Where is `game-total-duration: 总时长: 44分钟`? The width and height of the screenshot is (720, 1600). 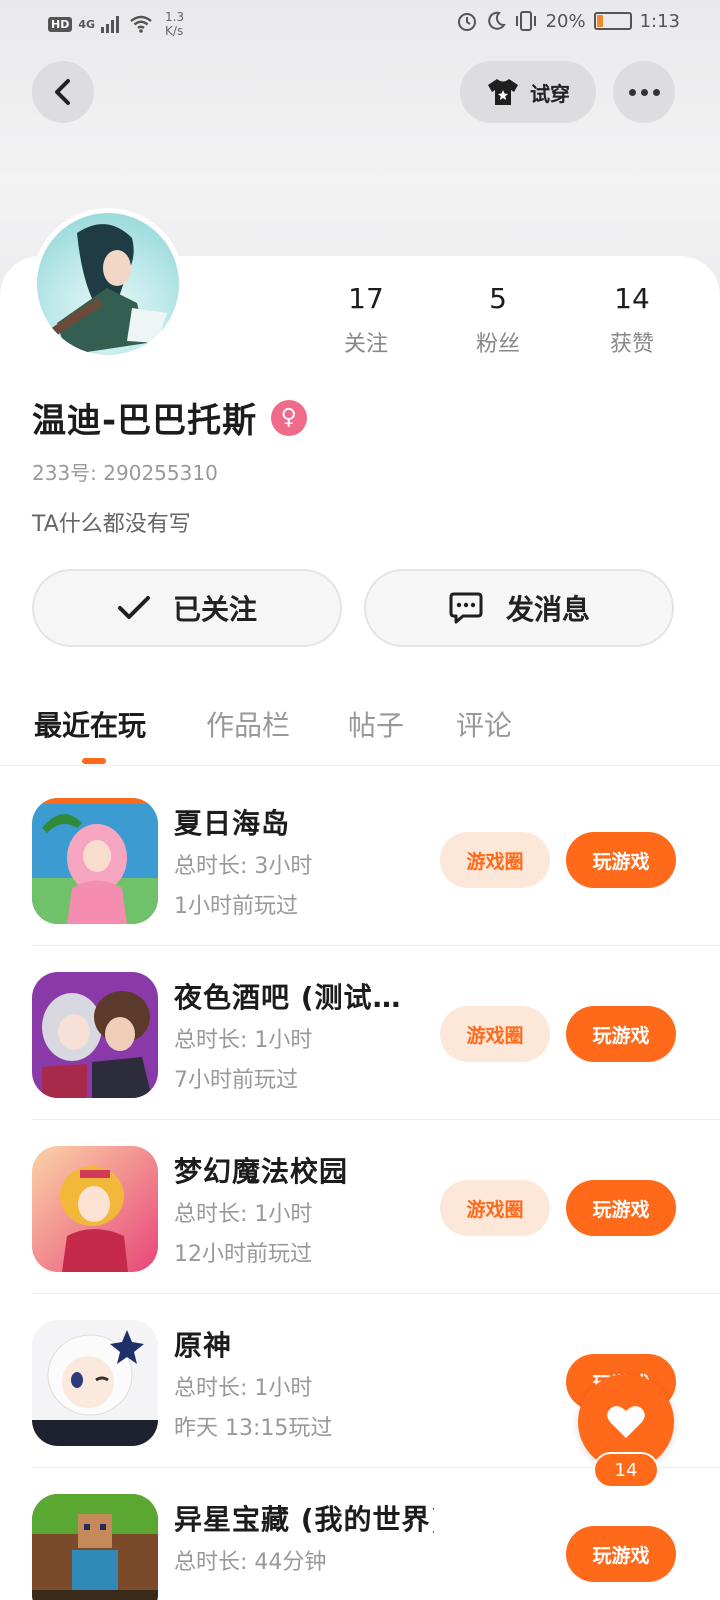
game-total-duration: 总时长: 44分钟 is located at coordinates (250, 1562).